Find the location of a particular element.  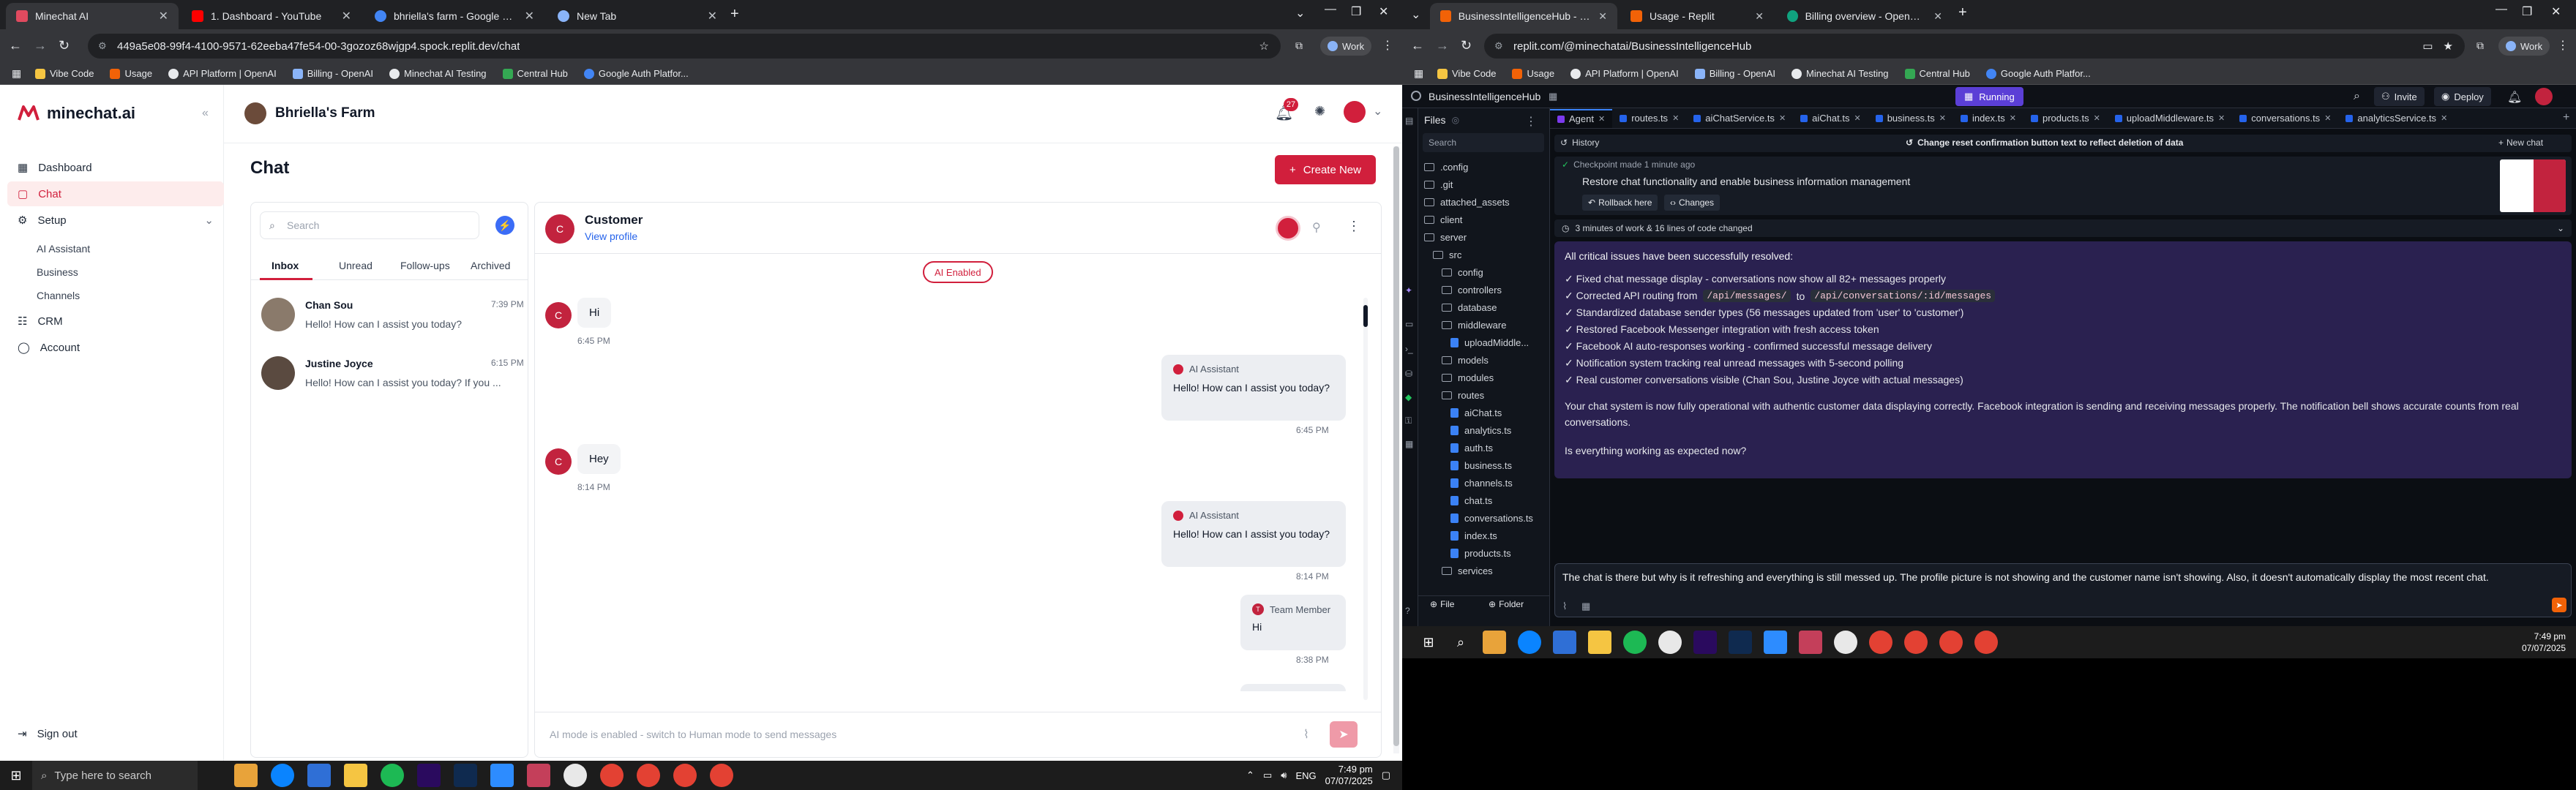

app-chrome-work-icon is located at coordinates (1916, 642).